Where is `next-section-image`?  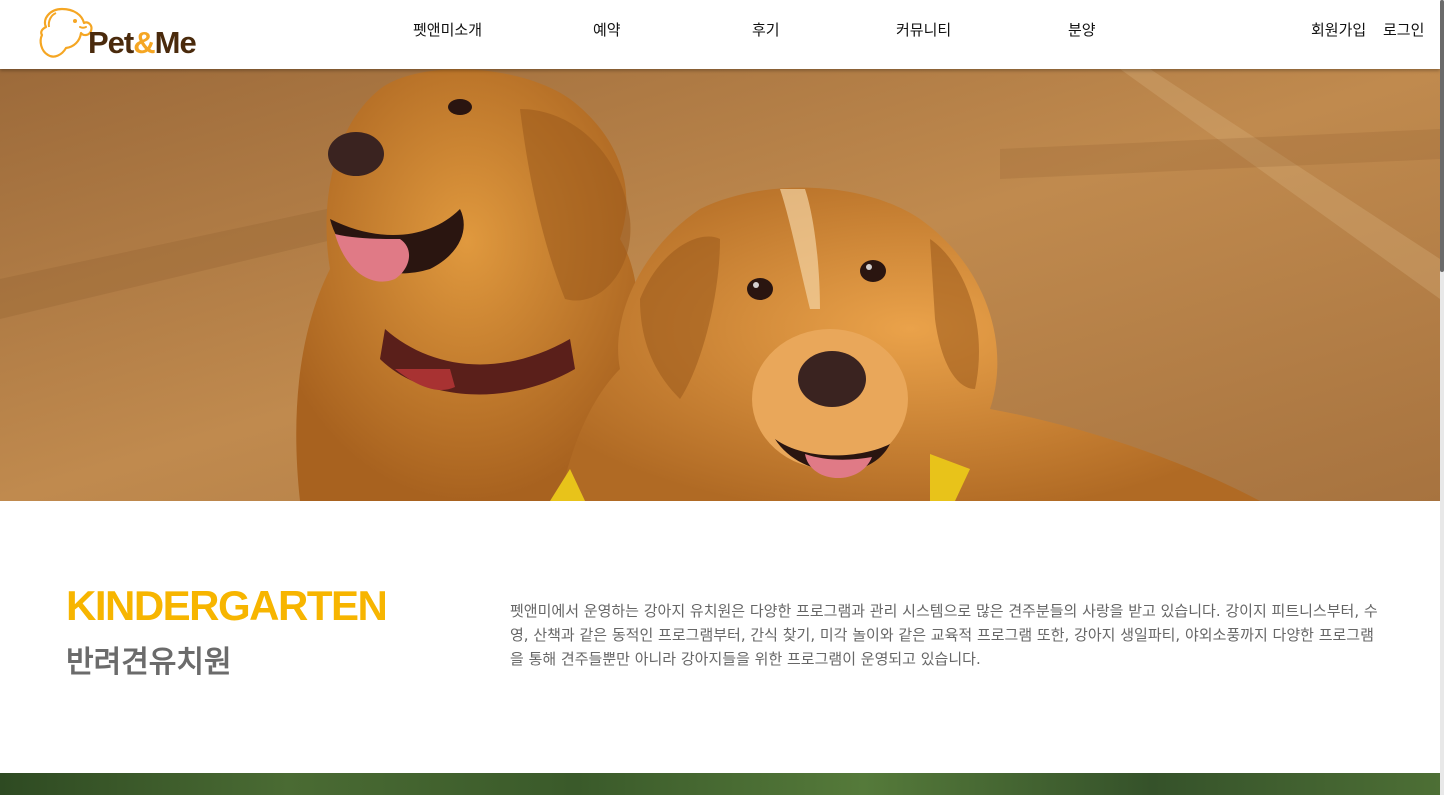 next-section-image is located at coordinates (720, 784).